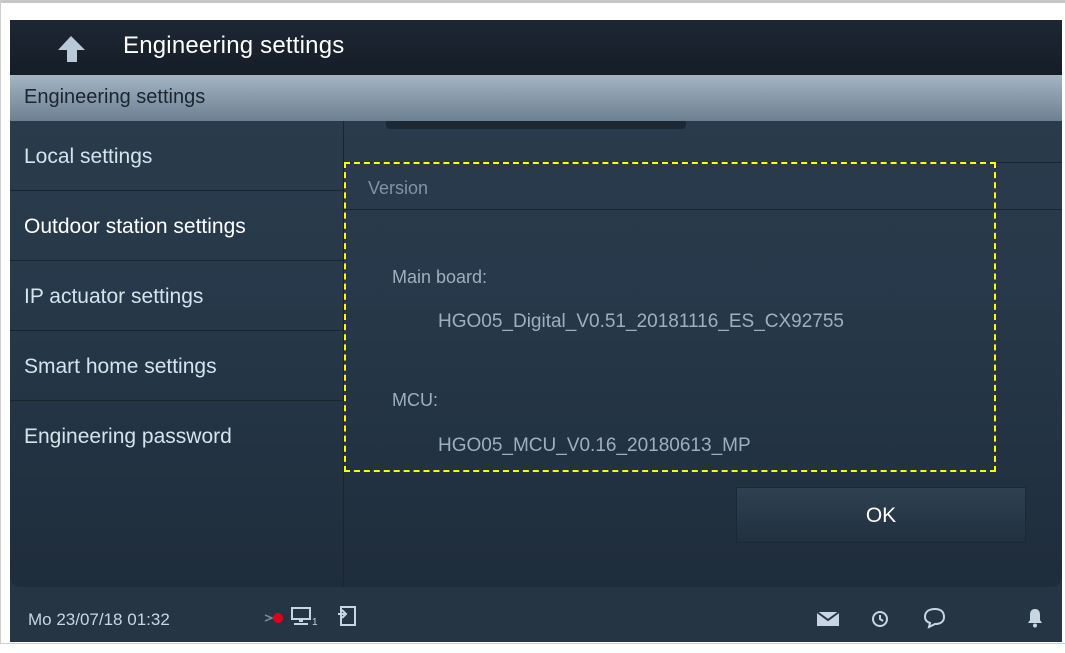  Describe the element at coordinates (0, 326) in the screenshot. I see `screenshot-left-border` at that location.